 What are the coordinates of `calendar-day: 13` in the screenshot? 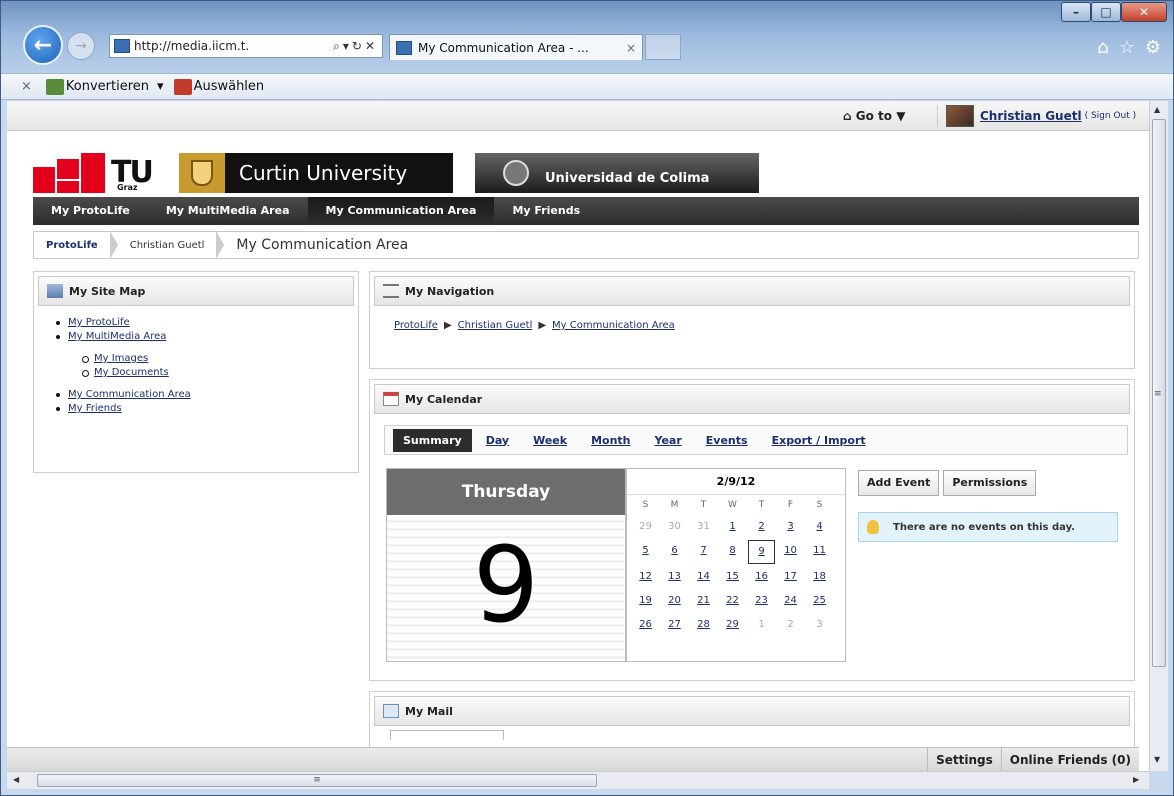 It's located at (674, 577).